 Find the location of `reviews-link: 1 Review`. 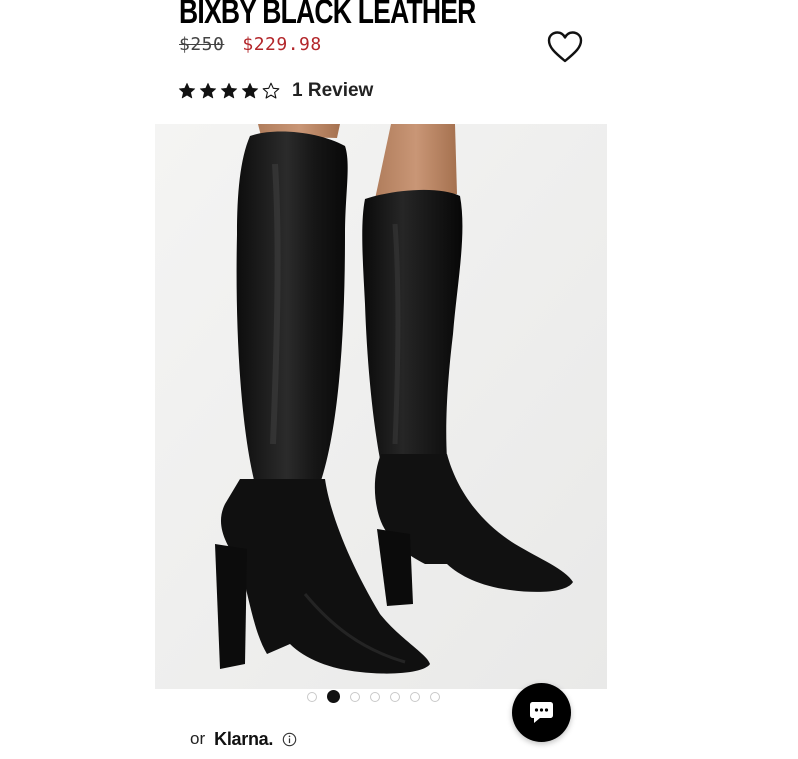

reviews-link: 1 Review is located at coordinates (332, 91).